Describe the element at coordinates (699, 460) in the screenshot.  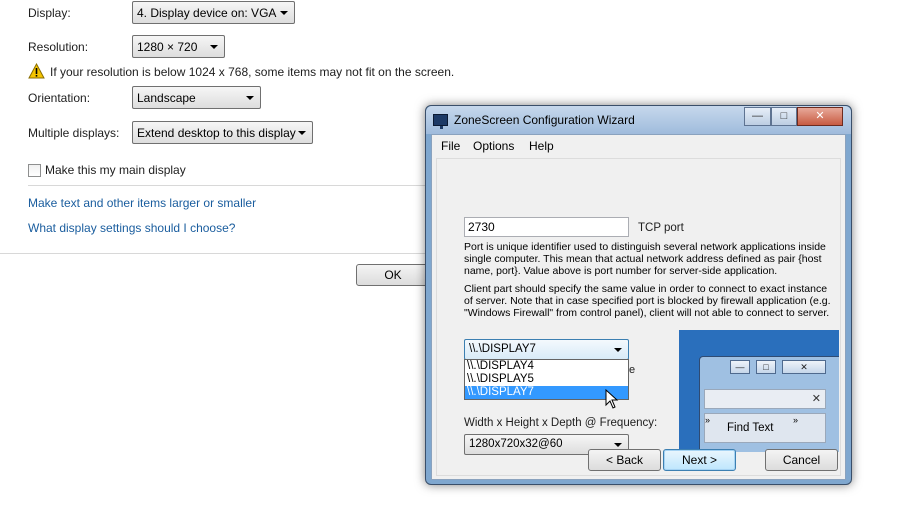
I see `next-button: Next >` at that location.